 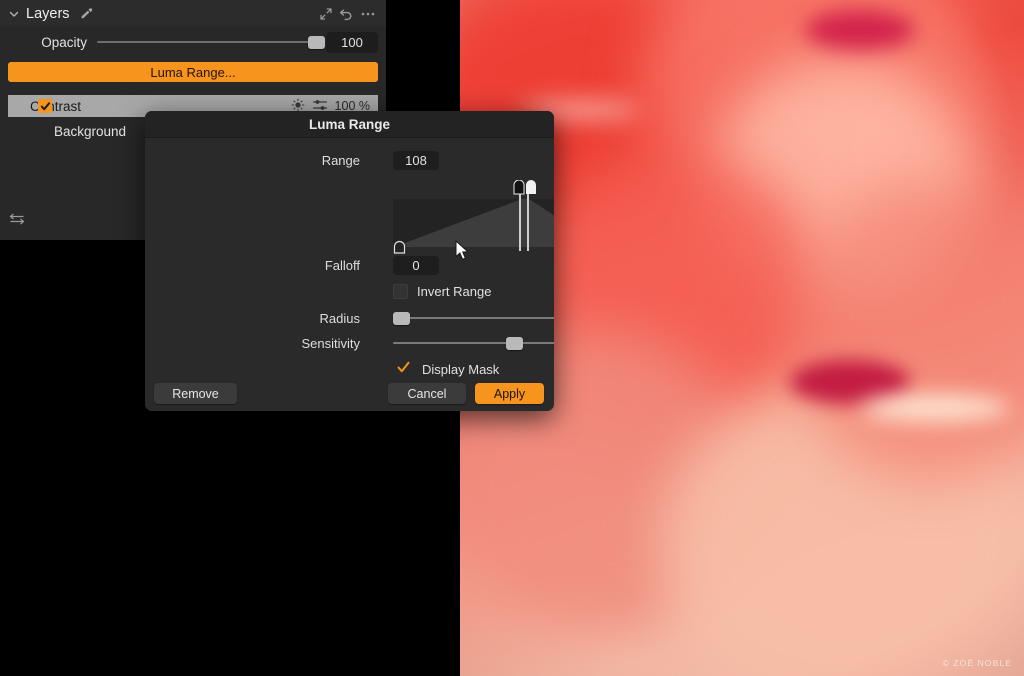 I want to click on sensitivity-slider, so click(x=473, y=343).